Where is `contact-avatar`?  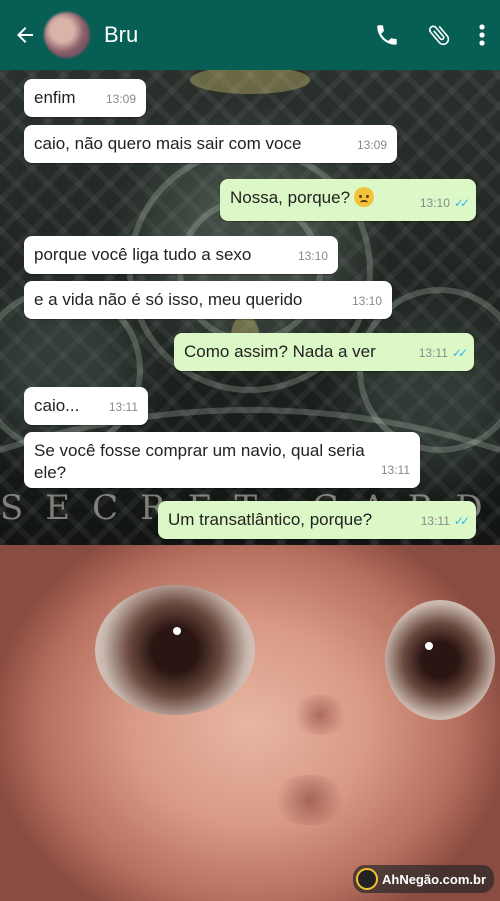 contact-avatar is located at coordinates (67, 35).